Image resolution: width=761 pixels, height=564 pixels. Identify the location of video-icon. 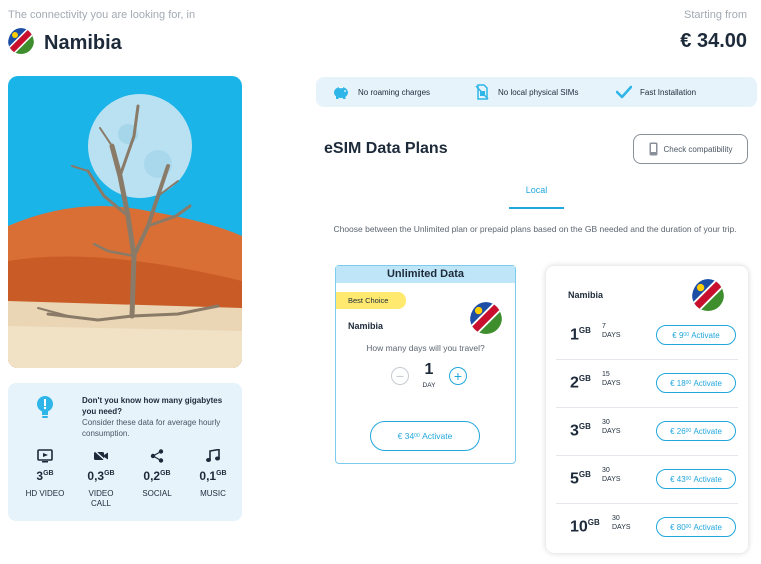
(45, 456).